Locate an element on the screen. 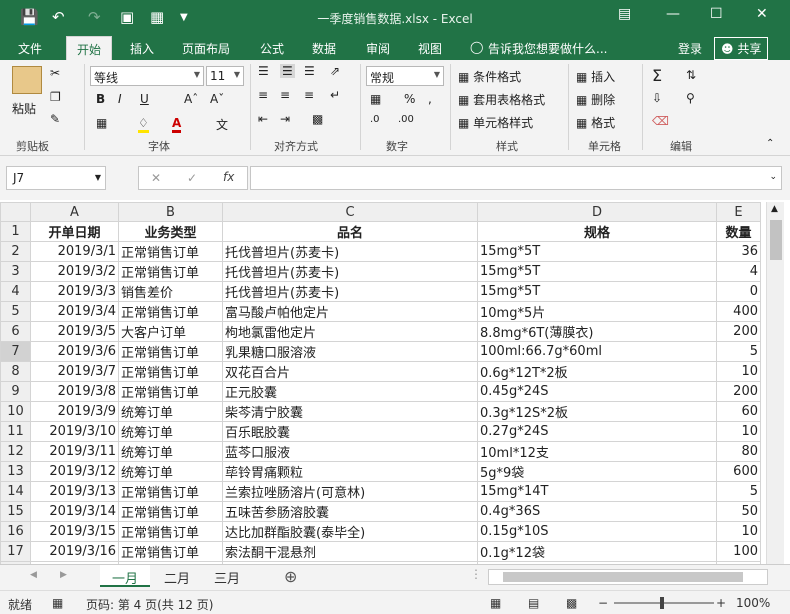 The width and height of the screenshot is (790, 614). next-sheet-icon: ▶ is located at coordinates (63, 575).